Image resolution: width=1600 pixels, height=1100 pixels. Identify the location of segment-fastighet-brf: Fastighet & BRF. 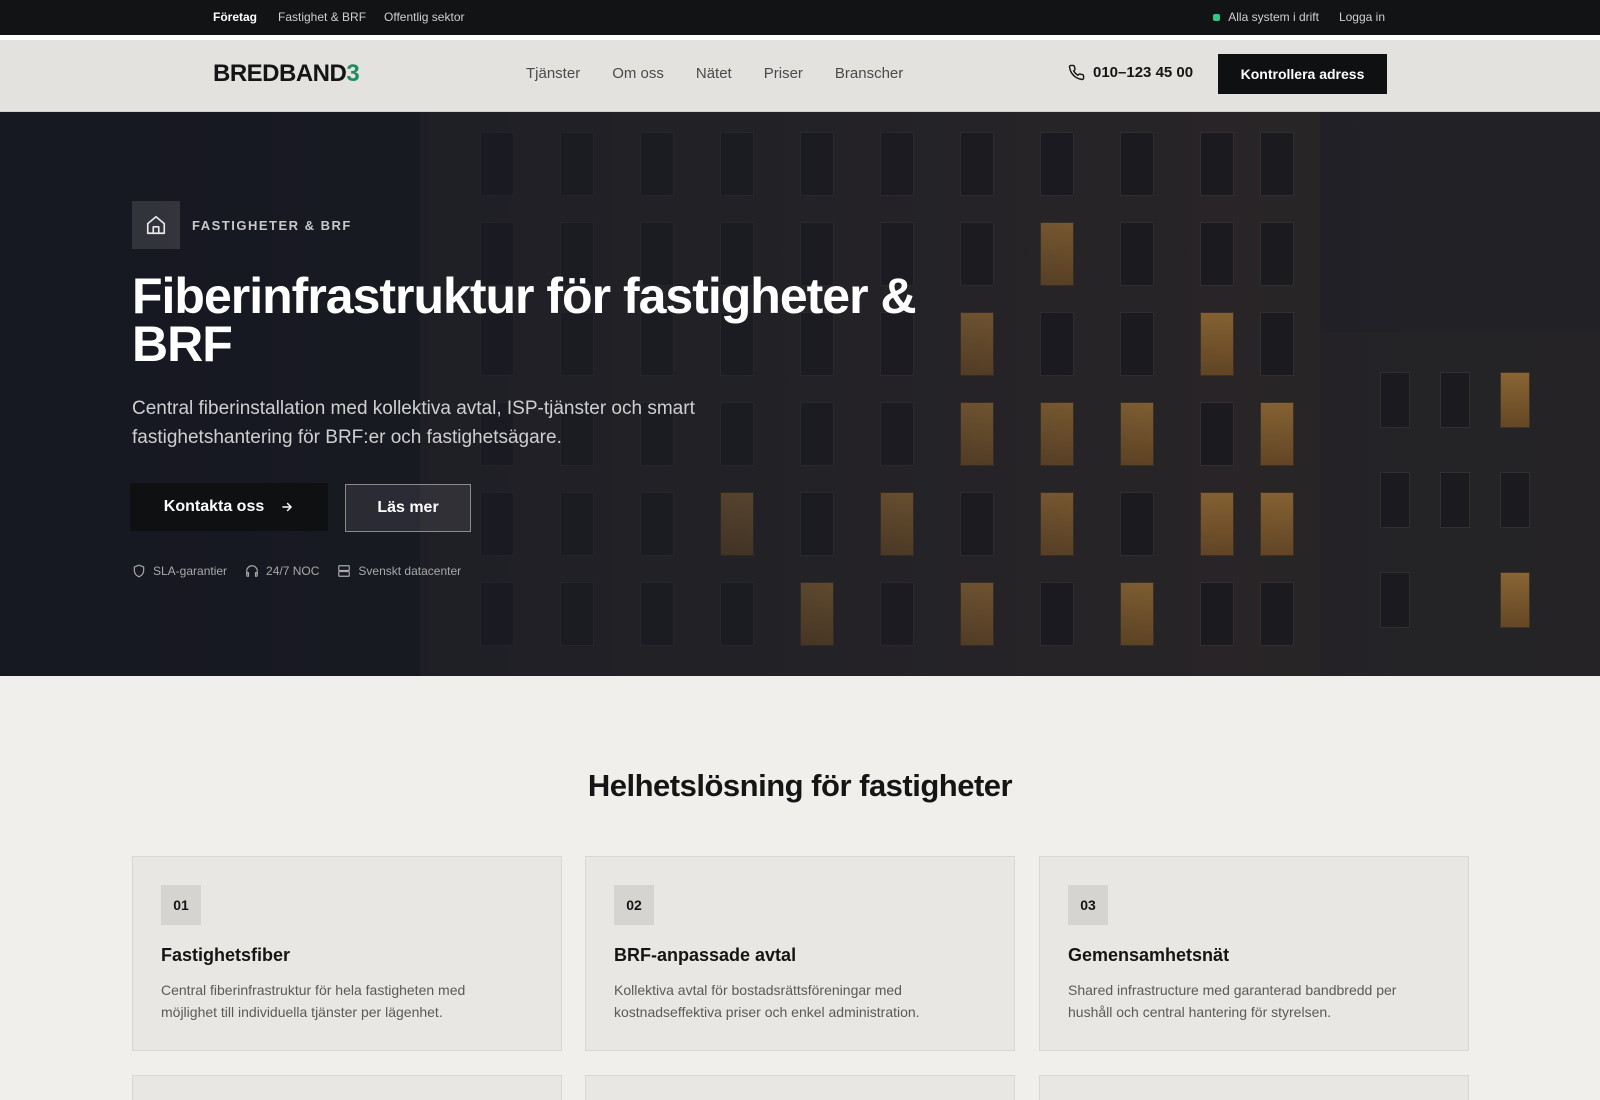
(322, 17).